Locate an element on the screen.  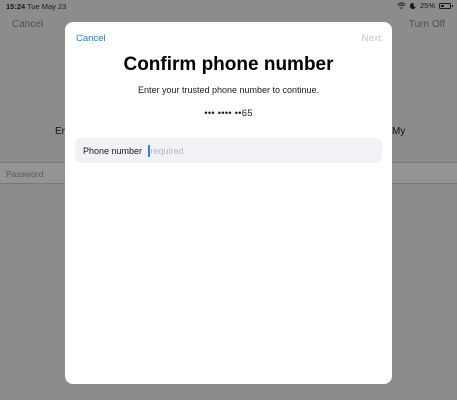
status-bar: 15:24 Tue May 23 25% is located at coordinates (228, 6).